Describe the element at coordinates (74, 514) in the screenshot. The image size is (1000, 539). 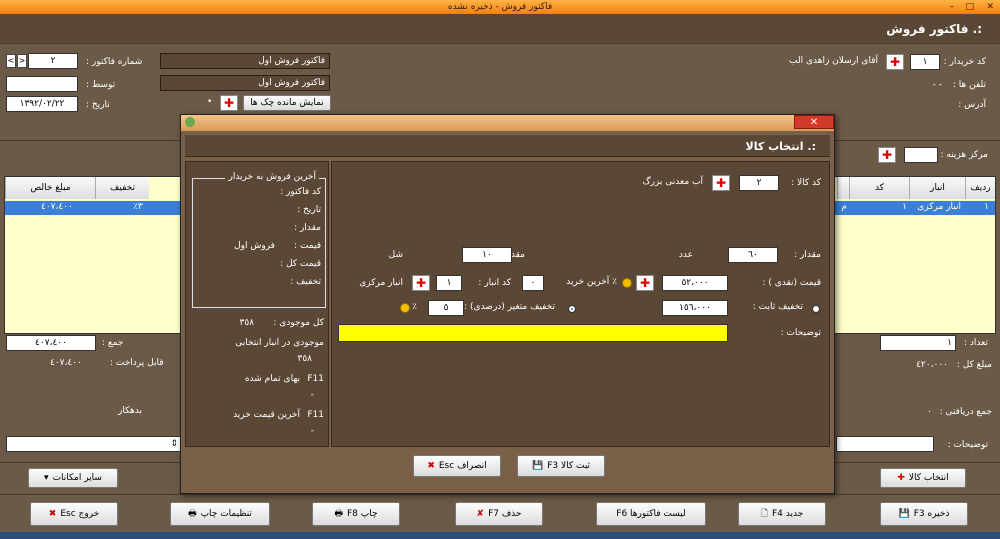
I see `exit-button: خروج Esc ✖` at that location.